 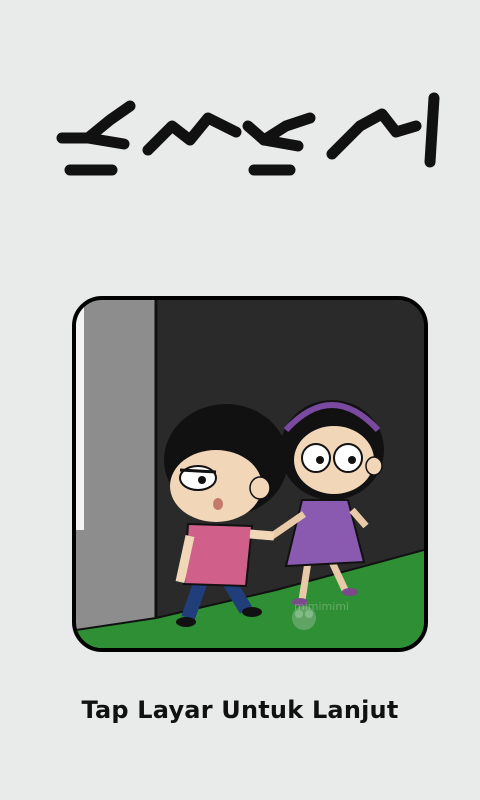 I want to click on tap-to-continue-label: Tap Layar Untuk Lanjut, so click(x=240, y=710).